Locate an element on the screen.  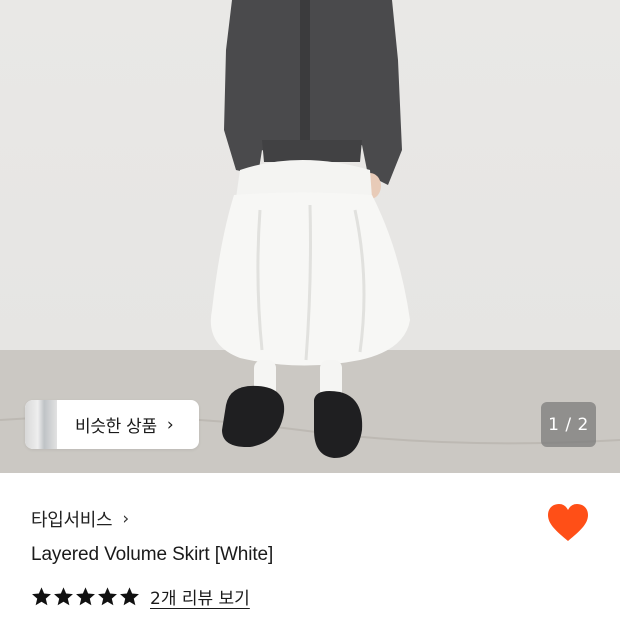
heart-icon is located at coordinates (568, 522).